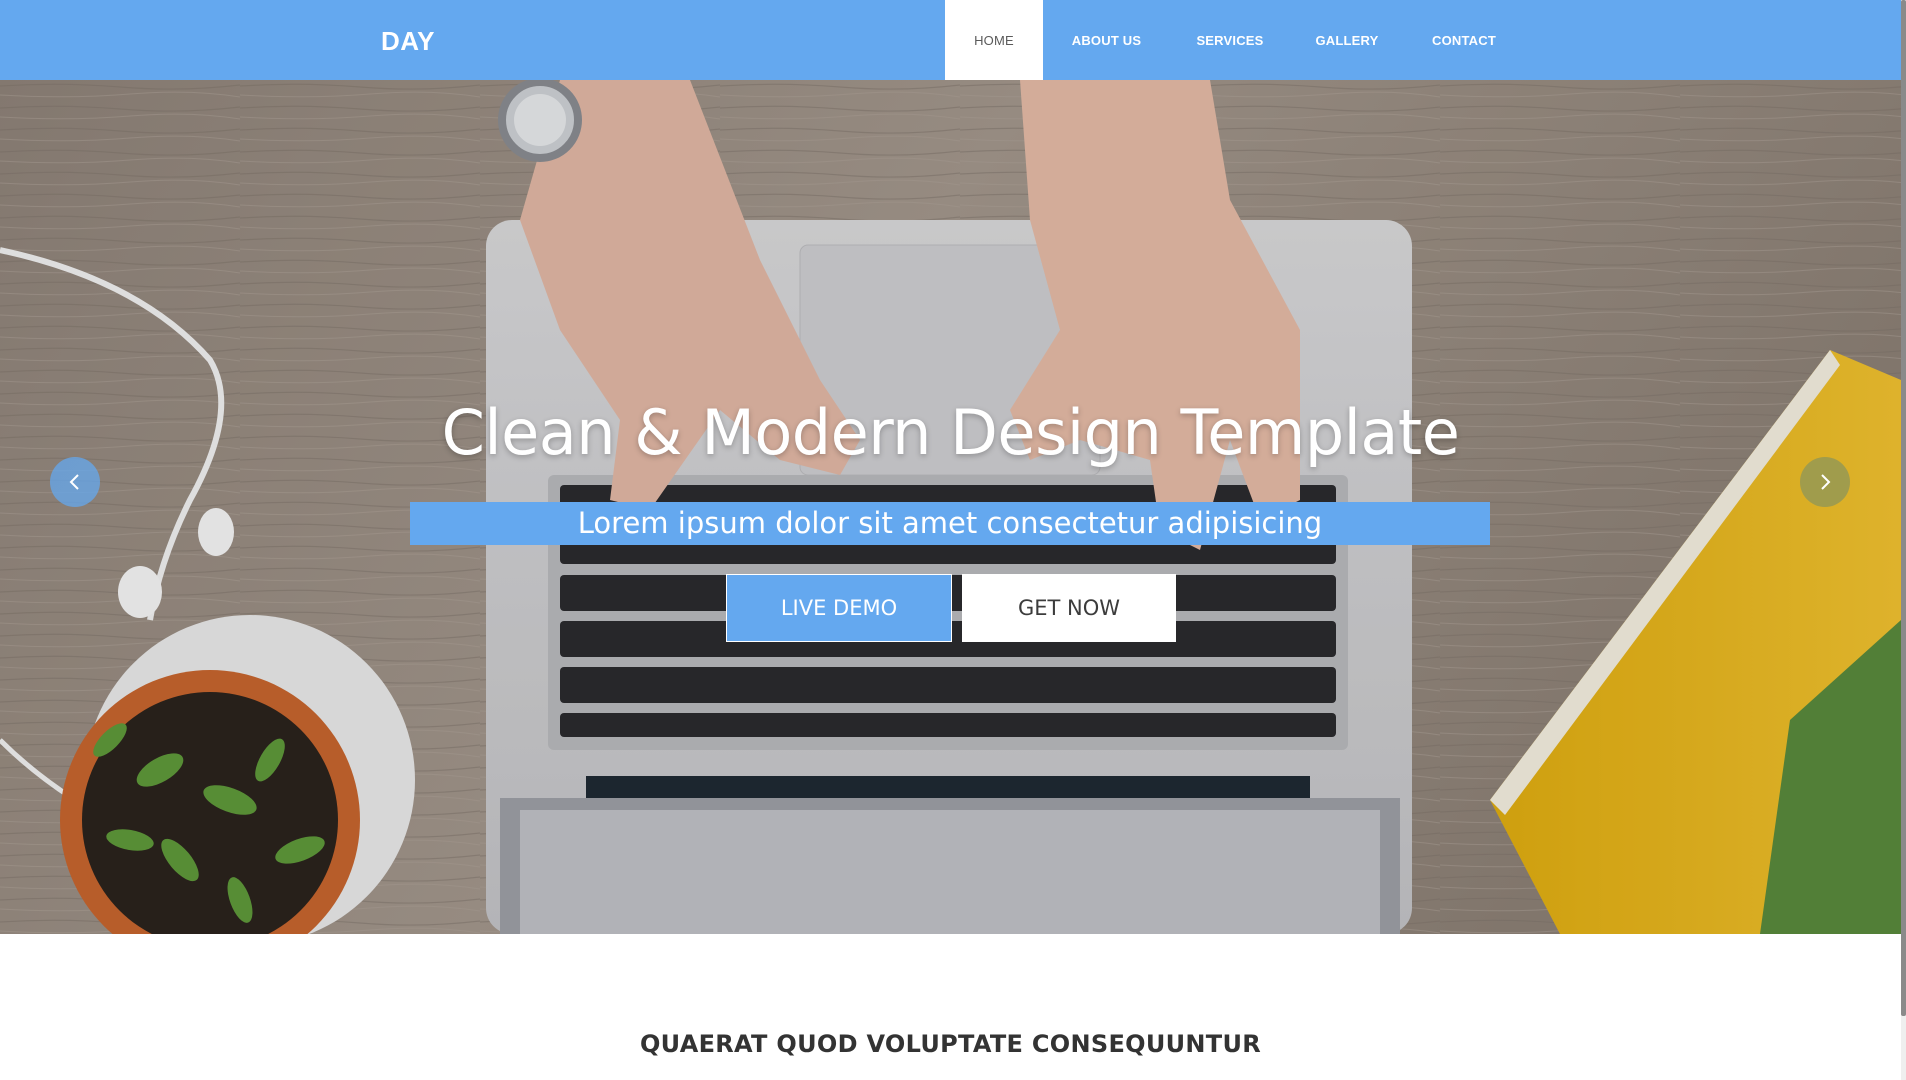 This screenshot has width=1906, height=1080. Describe the element at coordinates (1069, 608) in the screenshot. I see `get-now-button: GET NOW` at that location.